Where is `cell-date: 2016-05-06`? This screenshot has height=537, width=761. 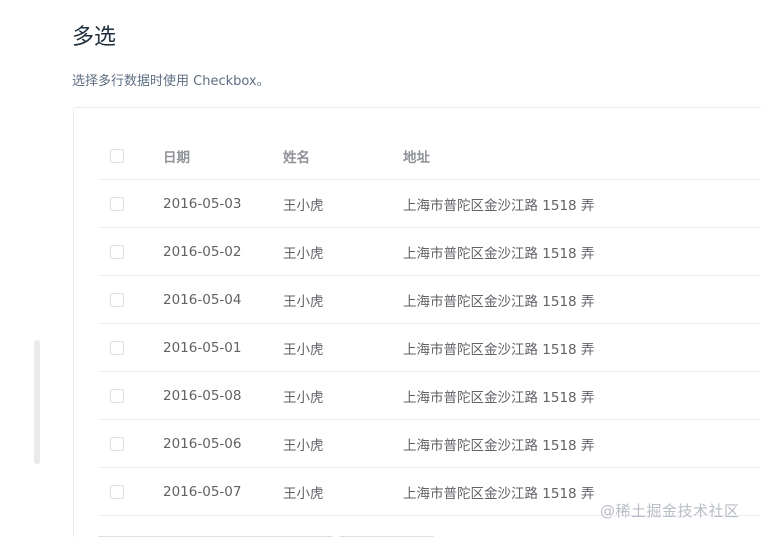
cell-date: 2016-05-06 is located at coordinates (202, 443).